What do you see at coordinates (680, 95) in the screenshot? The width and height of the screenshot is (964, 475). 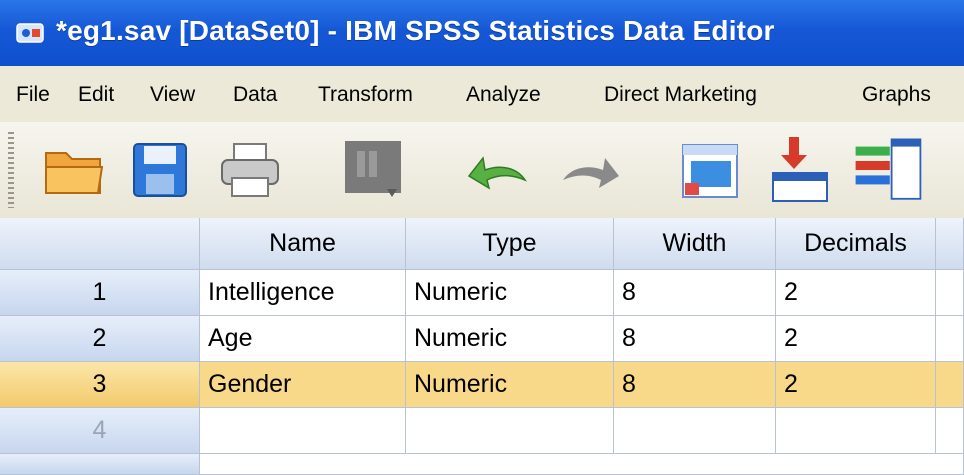 I see `menu-direct-marketing: Direct Marketing` at bounding box center [680, 95].